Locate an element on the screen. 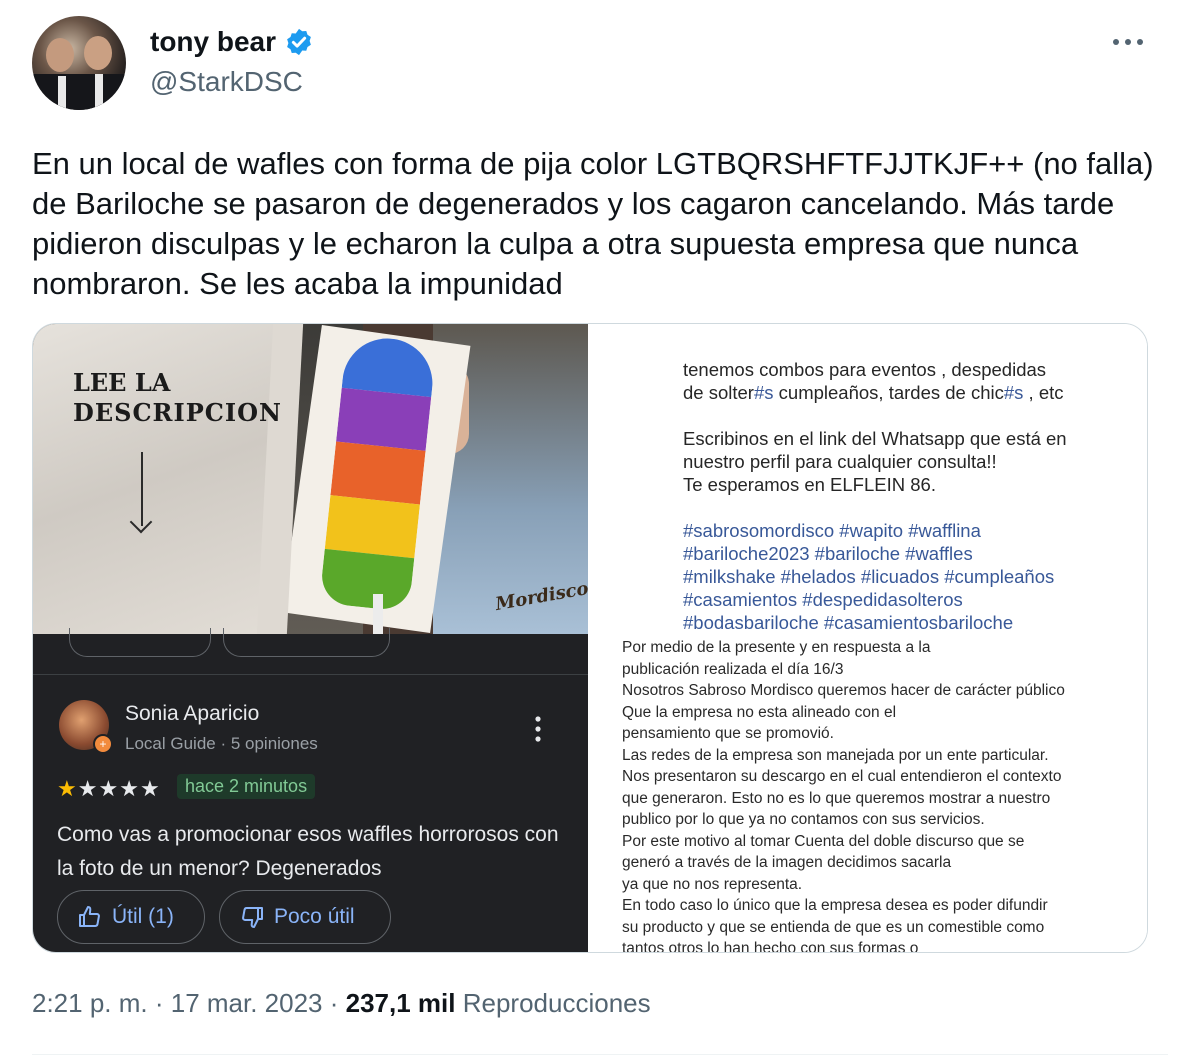  caption-line: nuestro perfil para cualquier consulta!! is located at coordinates (840, 461).